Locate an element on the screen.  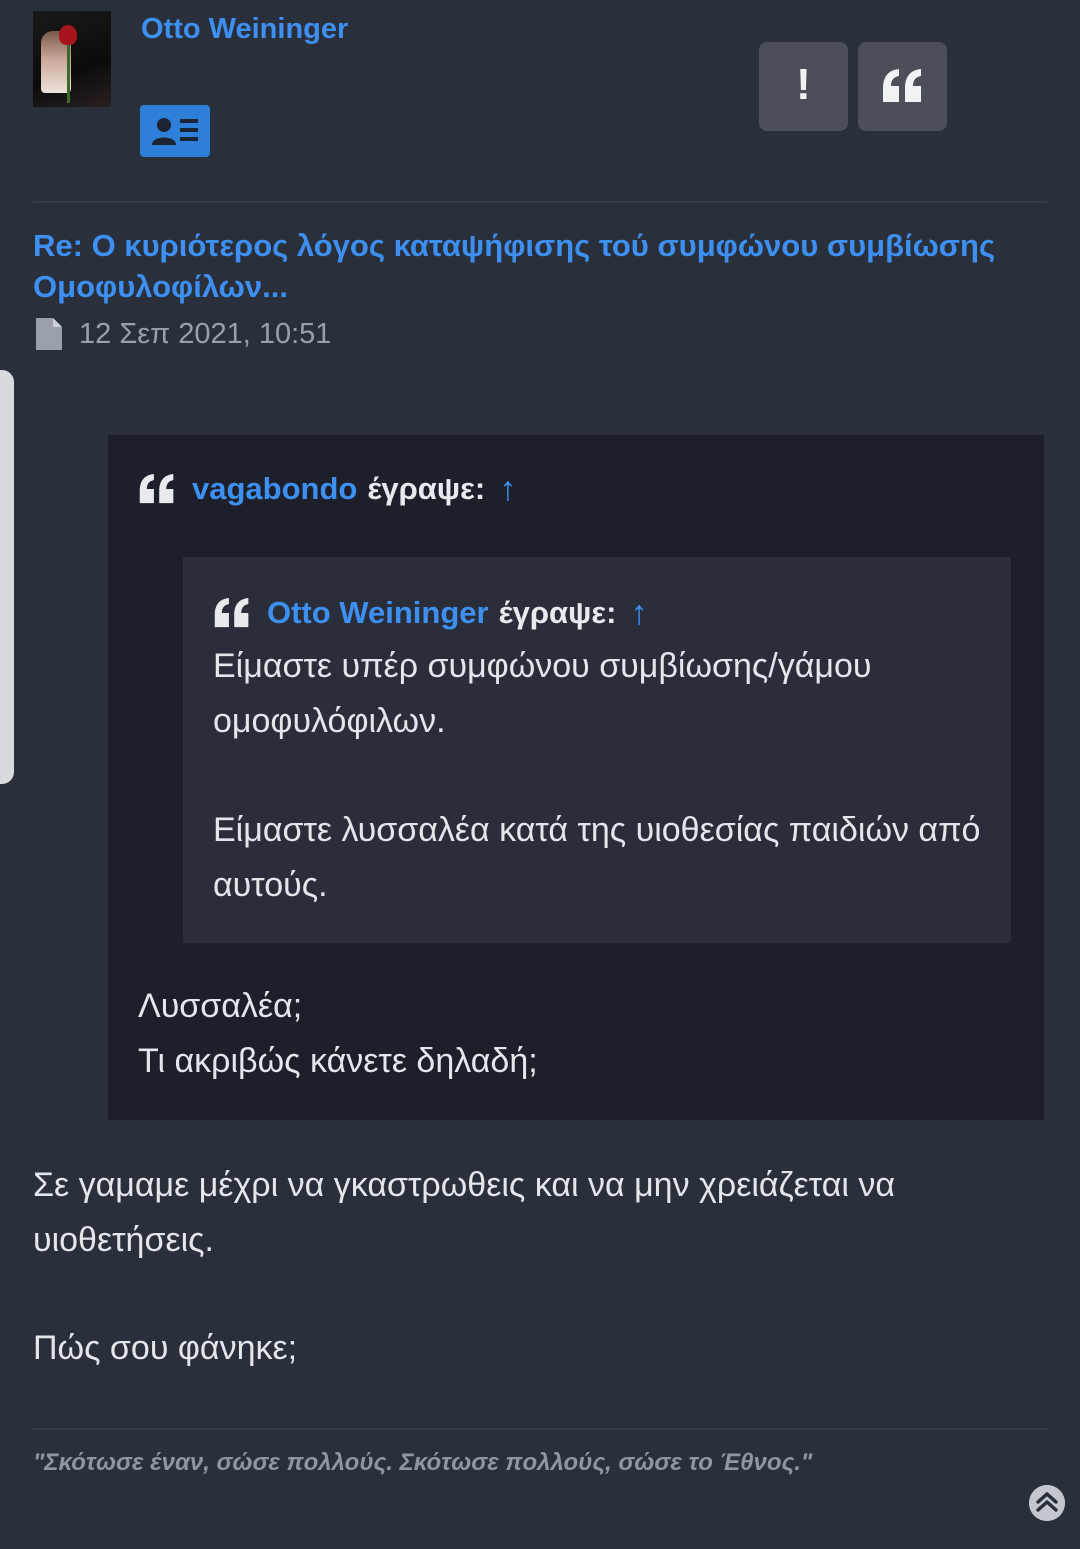
post-body-paragraph: Πώς σου φάνηκε; is located at coordinates (165, 1348).